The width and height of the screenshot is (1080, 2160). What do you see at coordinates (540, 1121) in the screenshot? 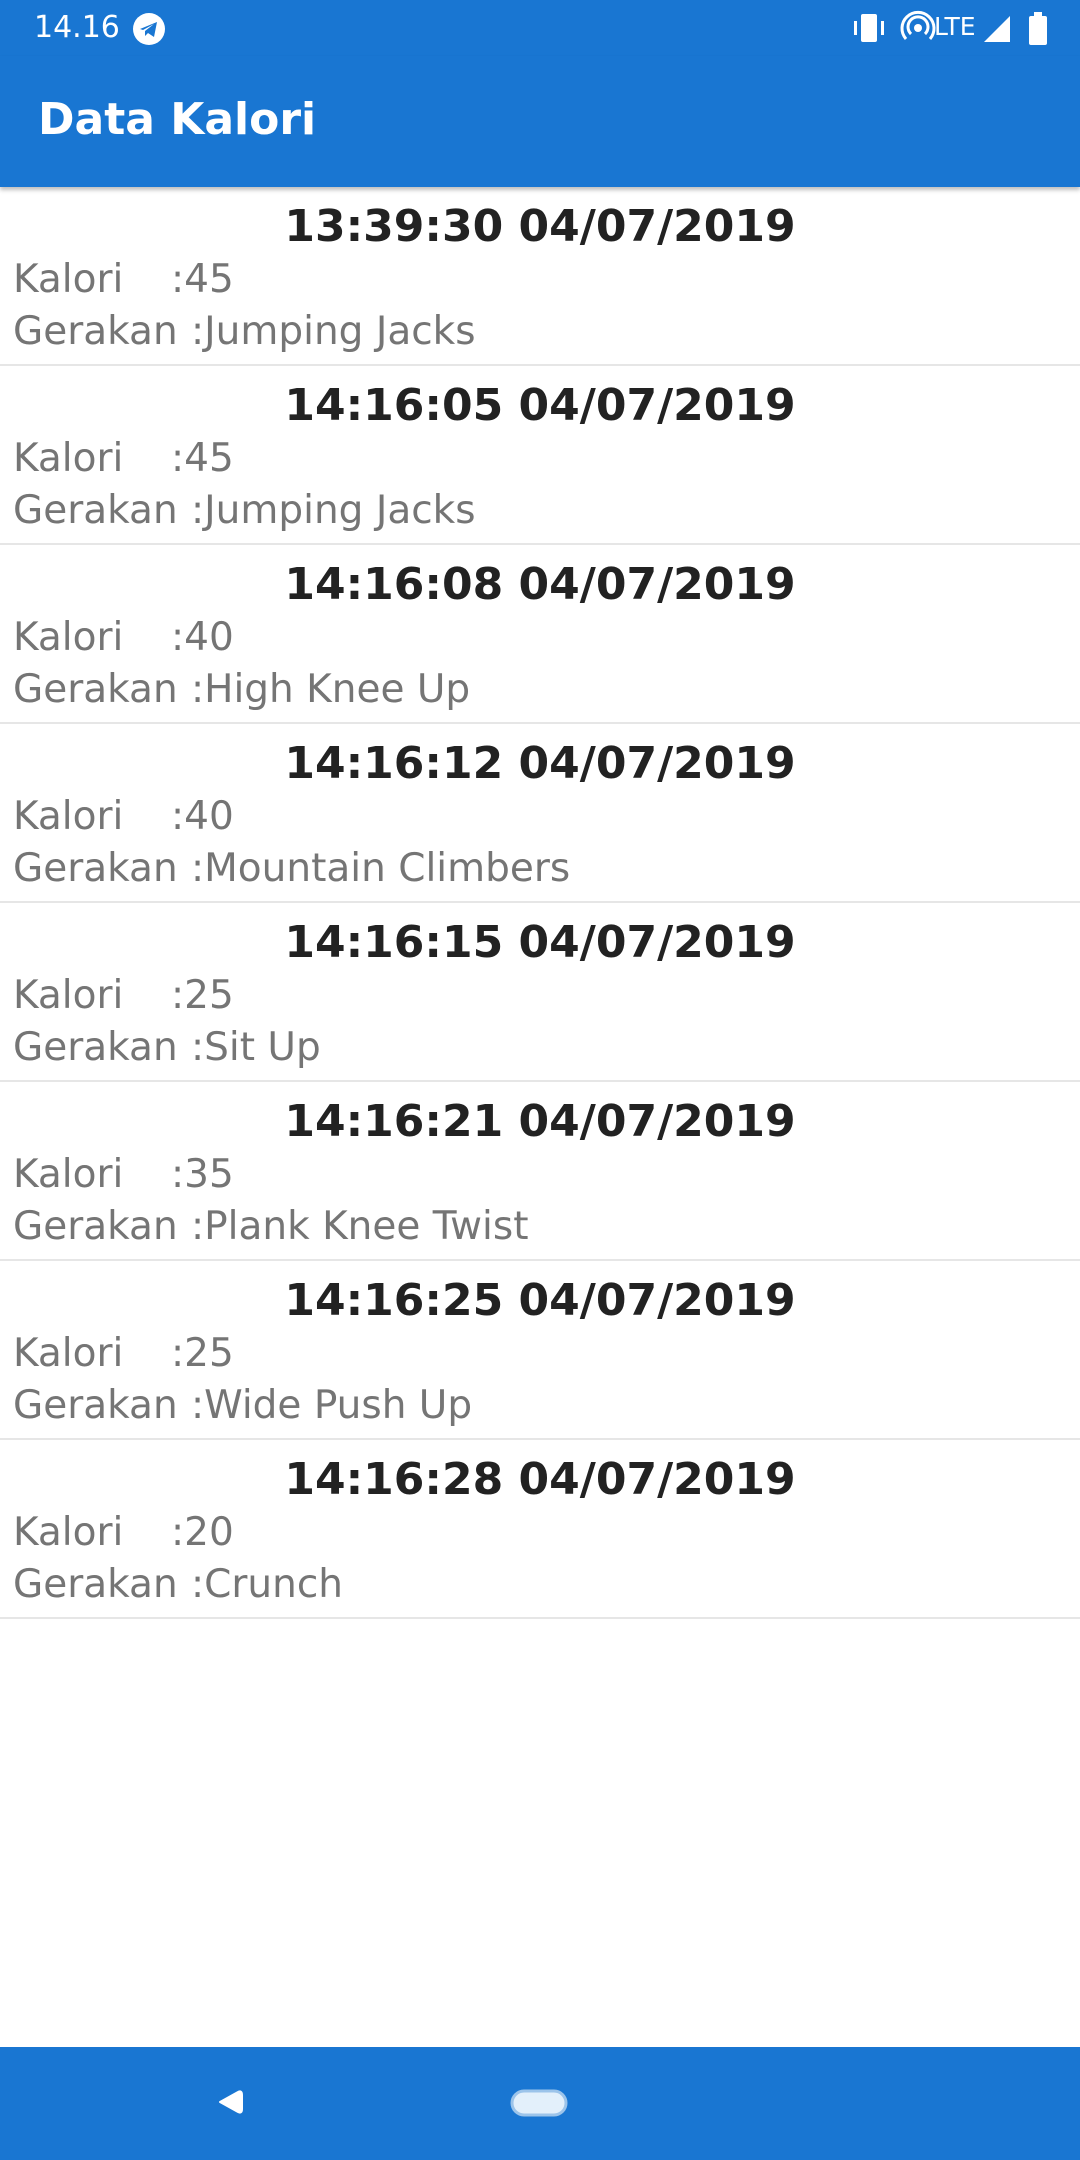
I see `entry-datetime: 14:16:21 04/07/2019` at bounding box center [540, 1121].